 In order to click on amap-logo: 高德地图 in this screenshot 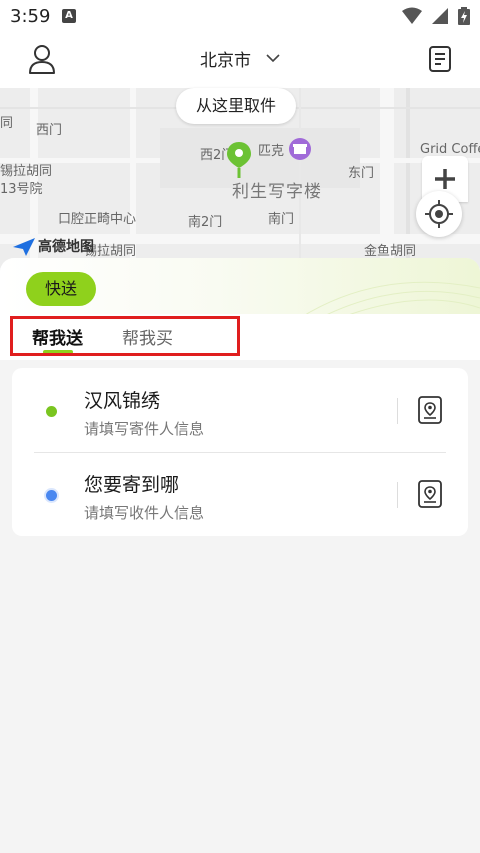, I will do `click(53, 246)`.